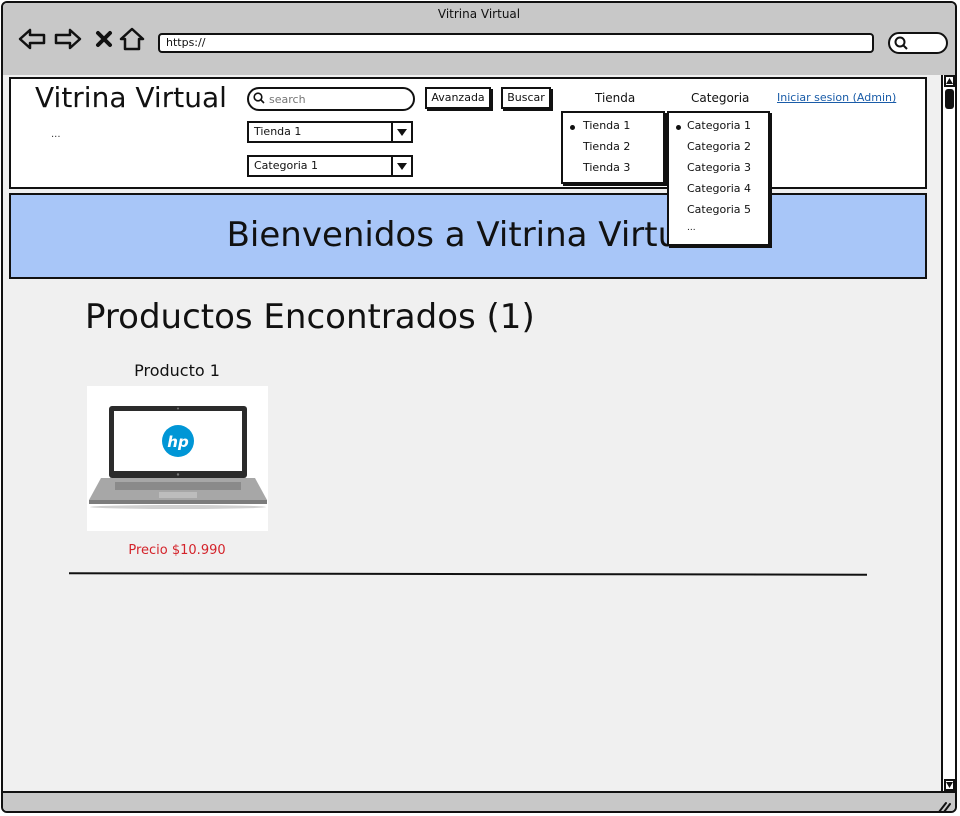 Image resolution: width=960 pixels, height=816 pixels. I want to click on welcome-banner: Bienvenidos a Vitrina Virtual, so click(468, 236).